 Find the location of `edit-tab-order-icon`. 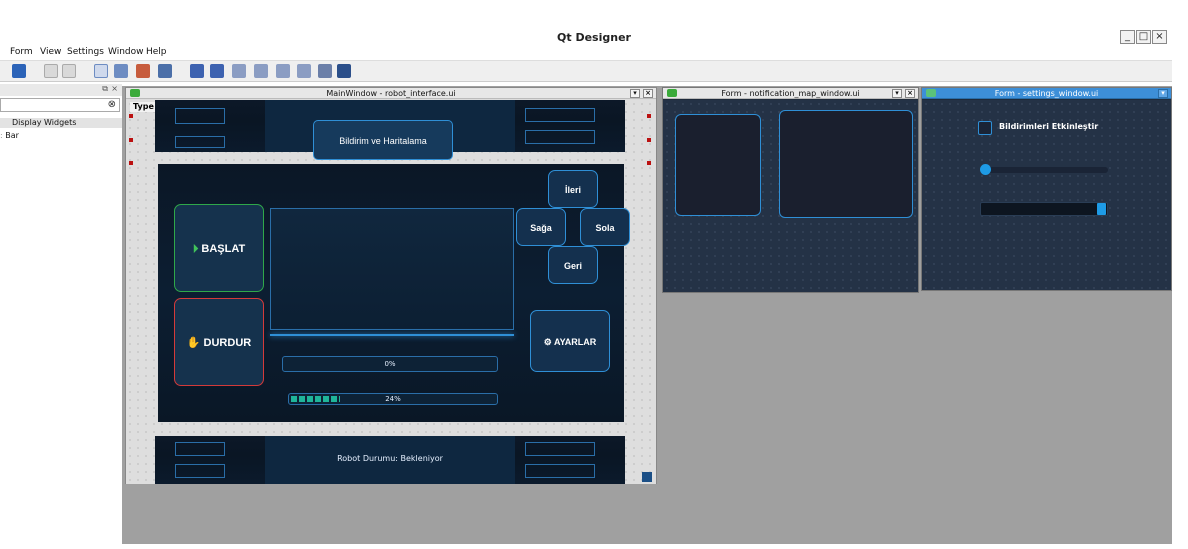

edit-tab-order-icon is located at coordinates (165, 71).